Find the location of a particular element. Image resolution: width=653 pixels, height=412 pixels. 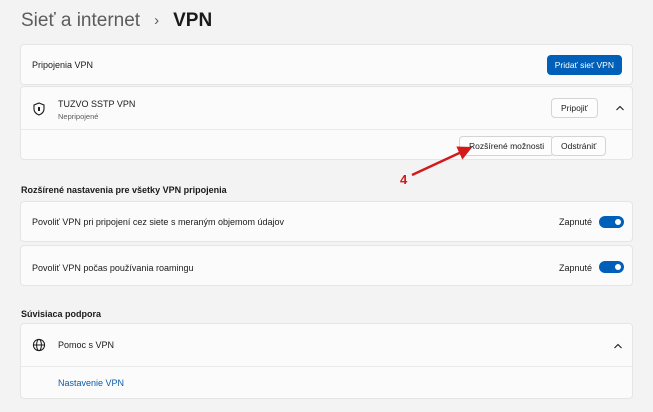

vpn-connections-label: Pripojenia VPN is located at coordinates (63, 65).